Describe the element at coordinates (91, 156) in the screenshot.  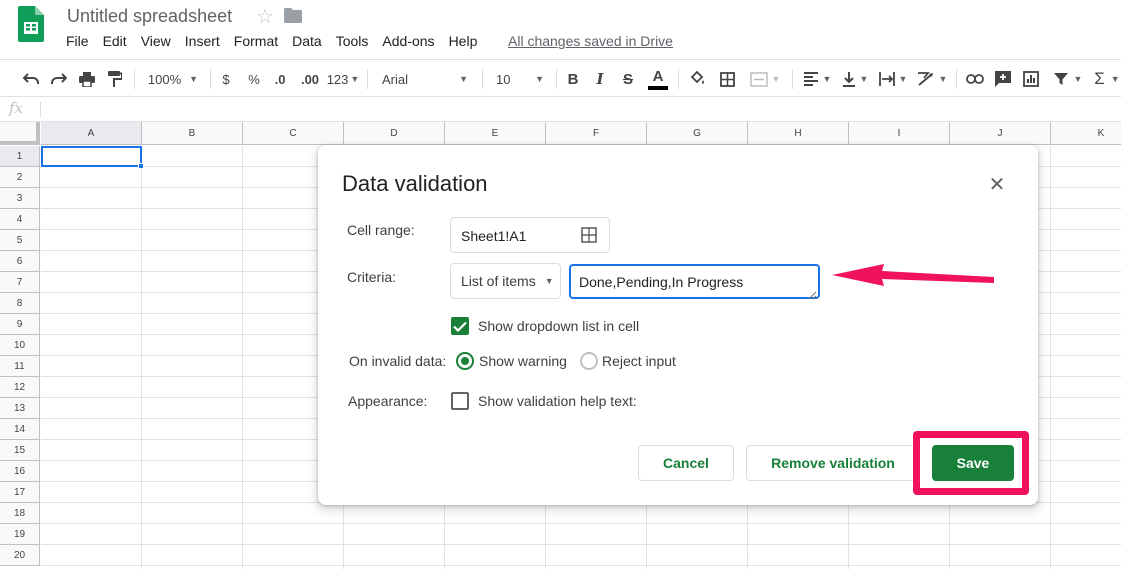
I see `active-cell-a1` at that location.